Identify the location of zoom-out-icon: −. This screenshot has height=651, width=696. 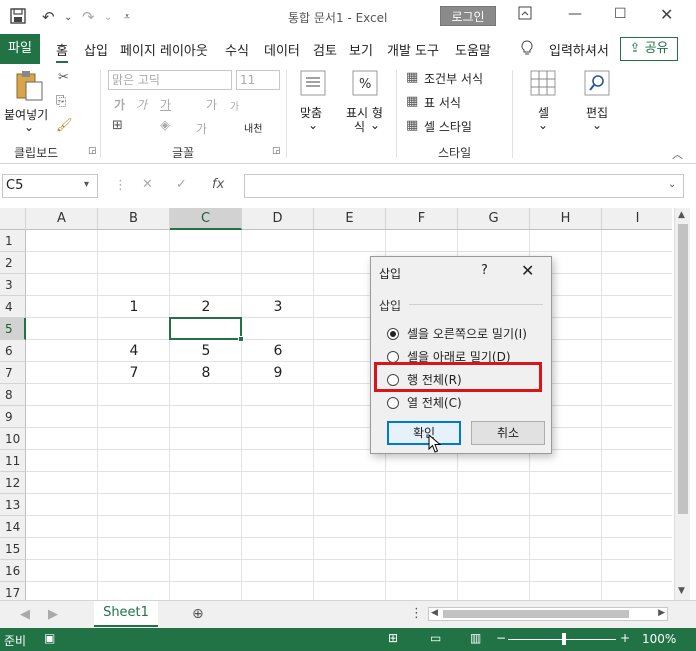
(501, 638).